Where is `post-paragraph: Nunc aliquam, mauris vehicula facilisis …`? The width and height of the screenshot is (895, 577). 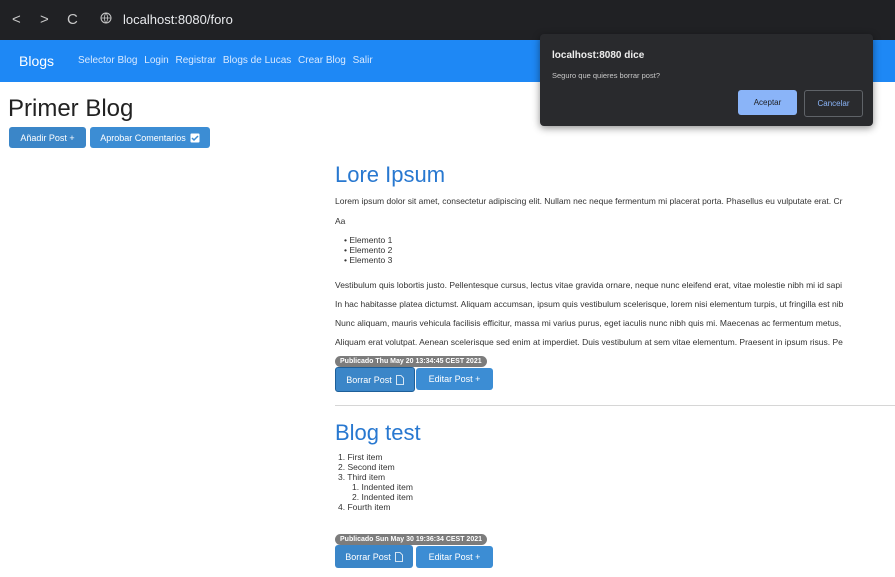
post-paragraph: Nunc aliquam, mauris vehicula facilisis … is located at coordinates (588, 323).